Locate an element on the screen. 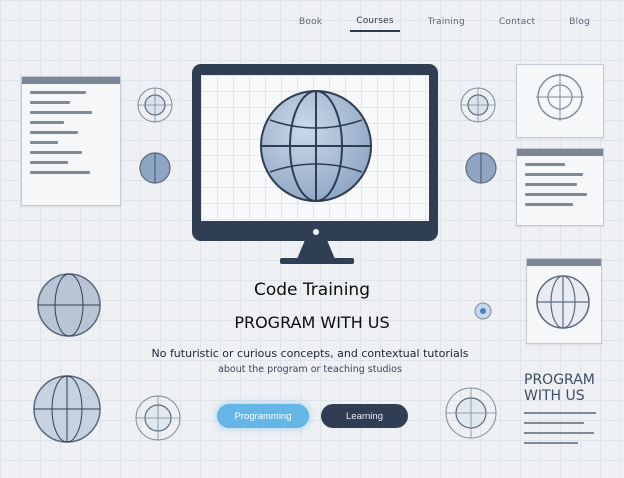 Image resolution: width=624 pixels, height=478 pixels. globe-icon-main is located at coordinates (316, 146).